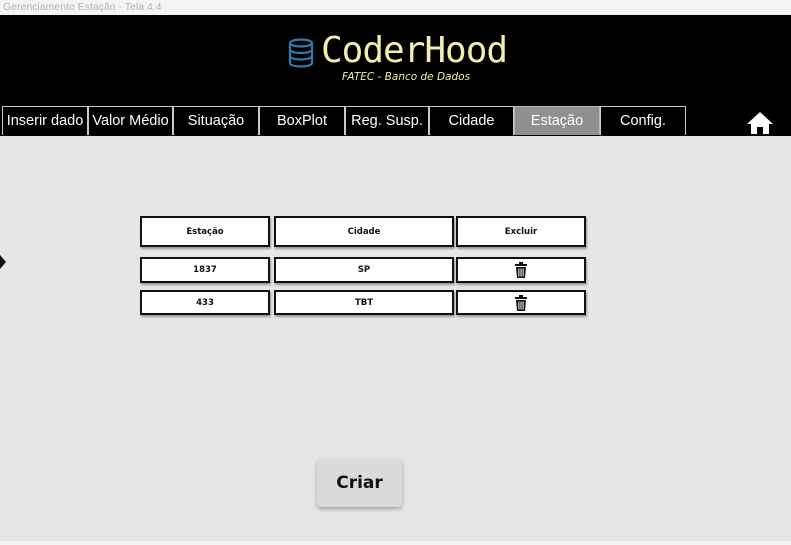 The height and width of the screenshot is (545, 791). What do you see at coordinates (301, 53) in the screenshot?
I see `database-icon` at bounding box center [301, 53].